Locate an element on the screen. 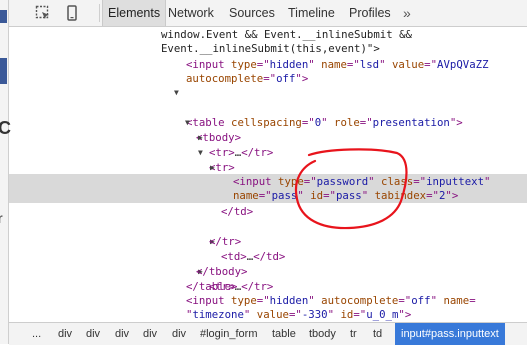  dom-token: </table> is located at coordinates (212, 286).